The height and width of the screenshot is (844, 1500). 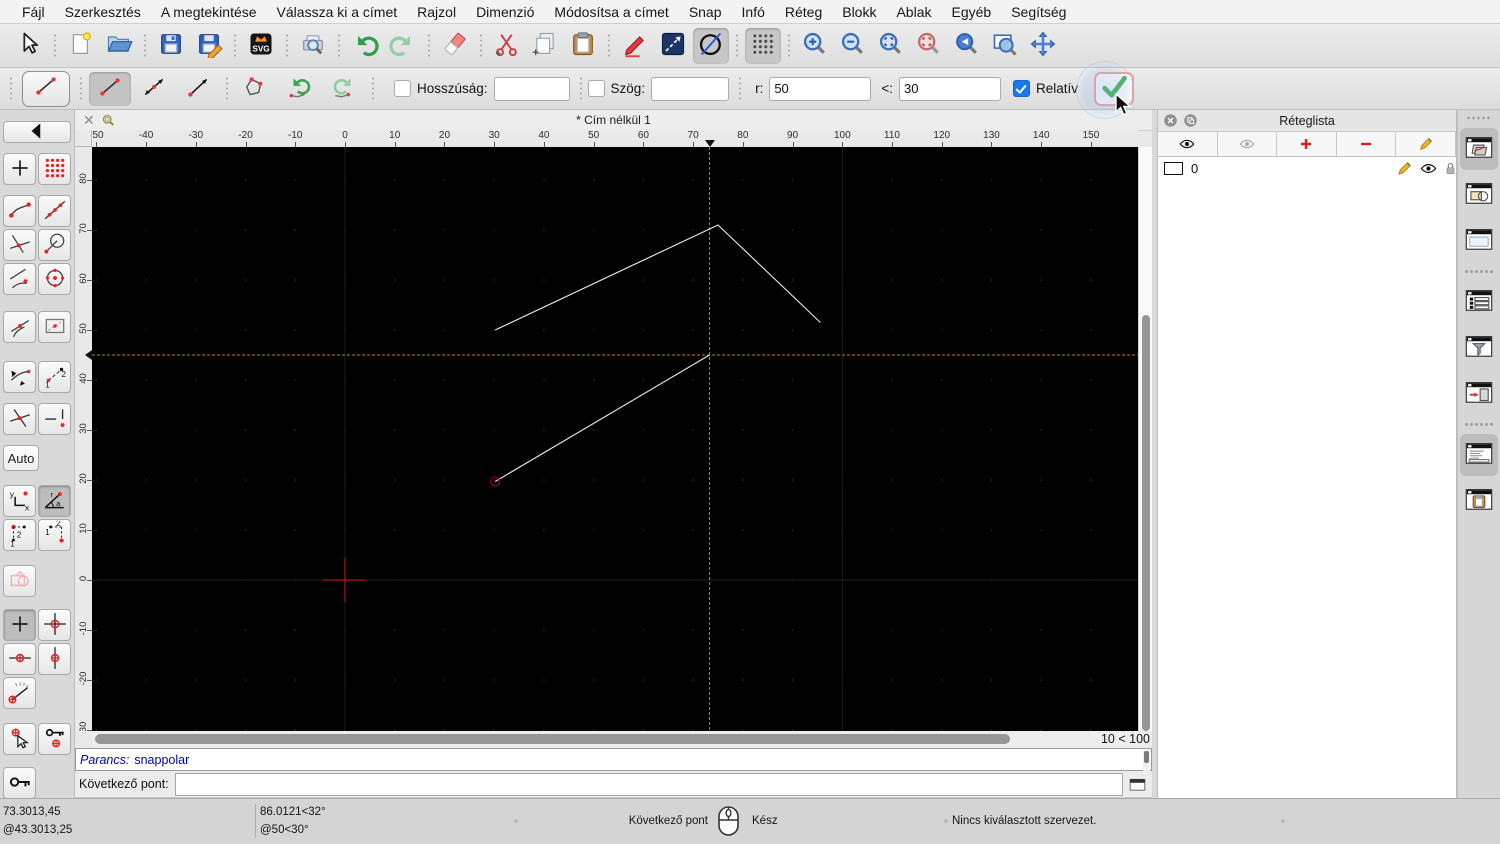 I want to click on copy-button, so click(x=545, y=46).